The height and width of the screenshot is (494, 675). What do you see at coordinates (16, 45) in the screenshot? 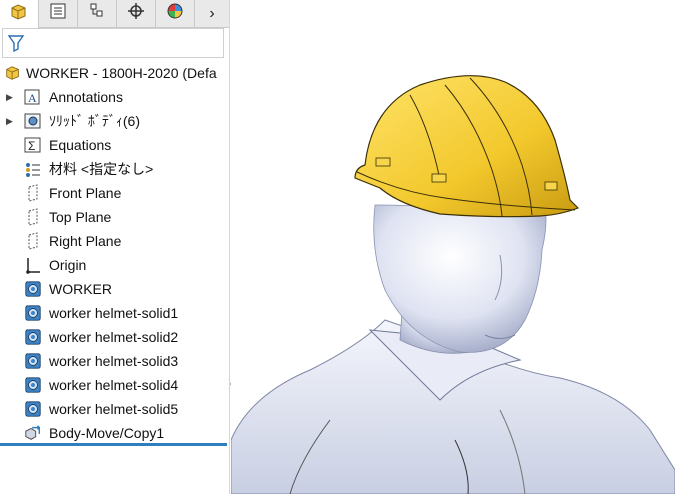
I see `filter-icon` at bounding box center [16, 45].